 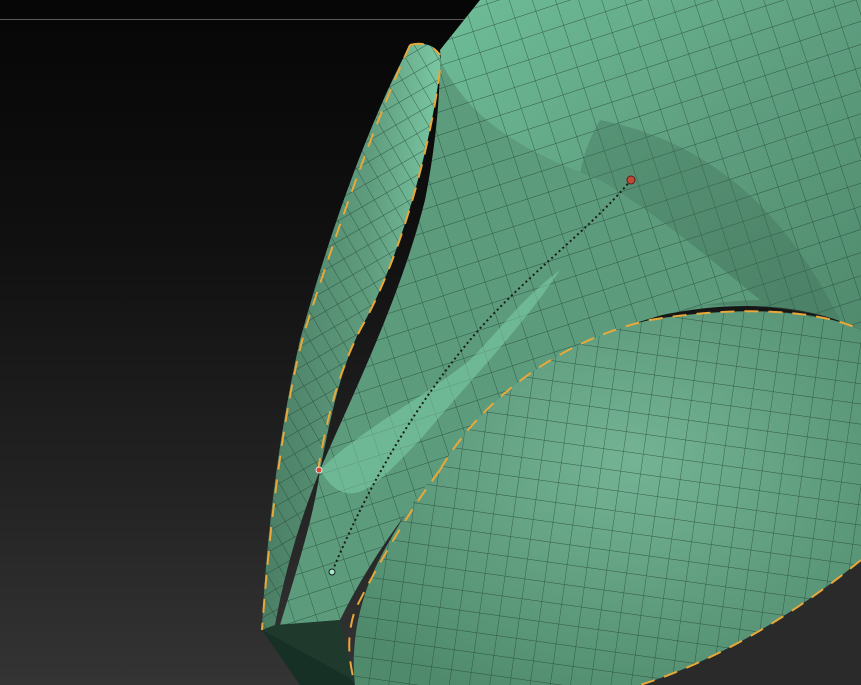 I want to click on stroke-end-marker, so click(x=332, y=572).